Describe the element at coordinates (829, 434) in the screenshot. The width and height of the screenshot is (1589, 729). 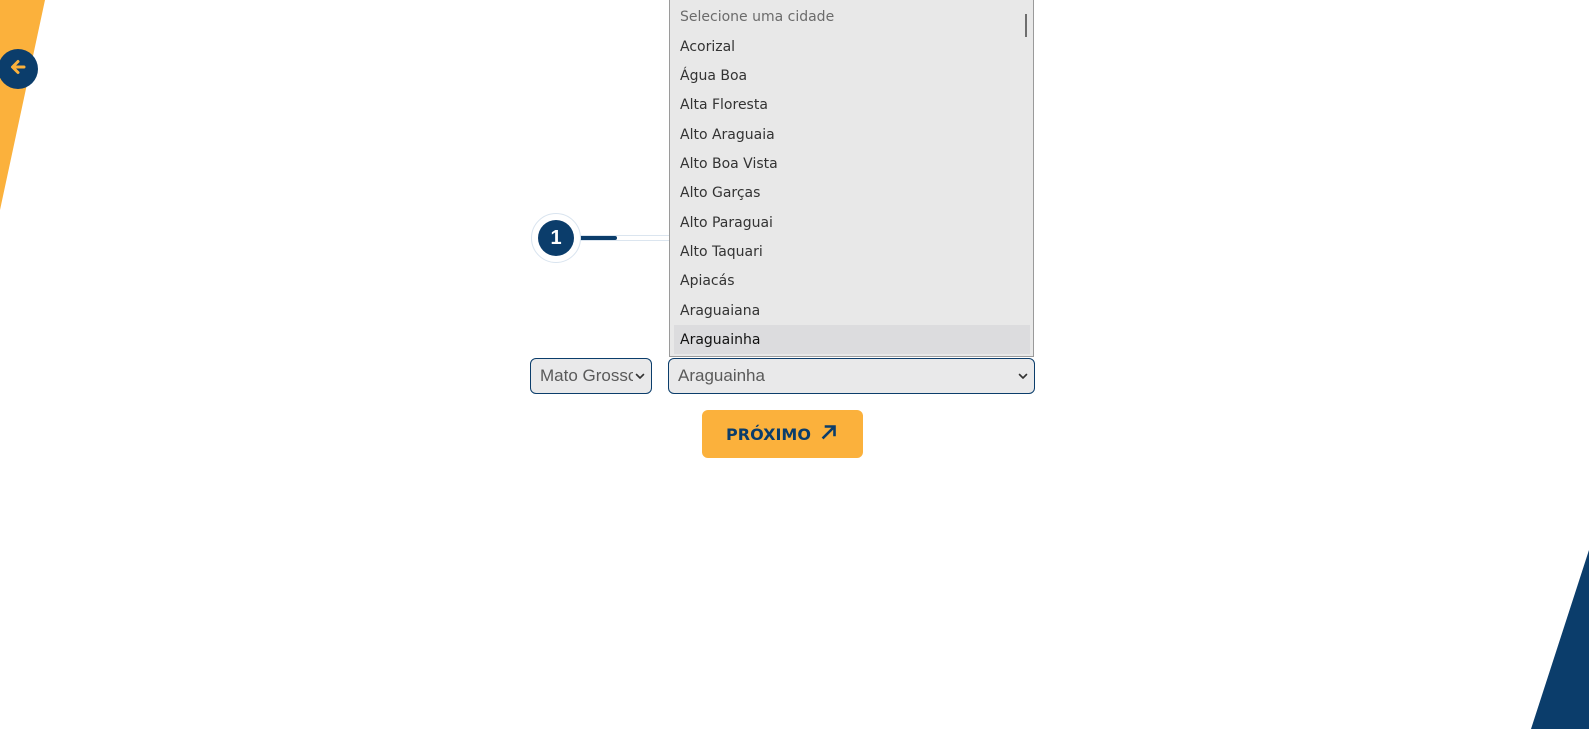
I see `arrow-up-right-icon` at that location.